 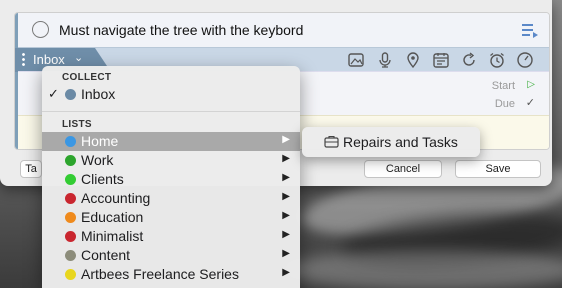 What do you see at coordinates (70, 179) in the screenshot?
I see `clients-color-dot` at bounding box center [70, 179].